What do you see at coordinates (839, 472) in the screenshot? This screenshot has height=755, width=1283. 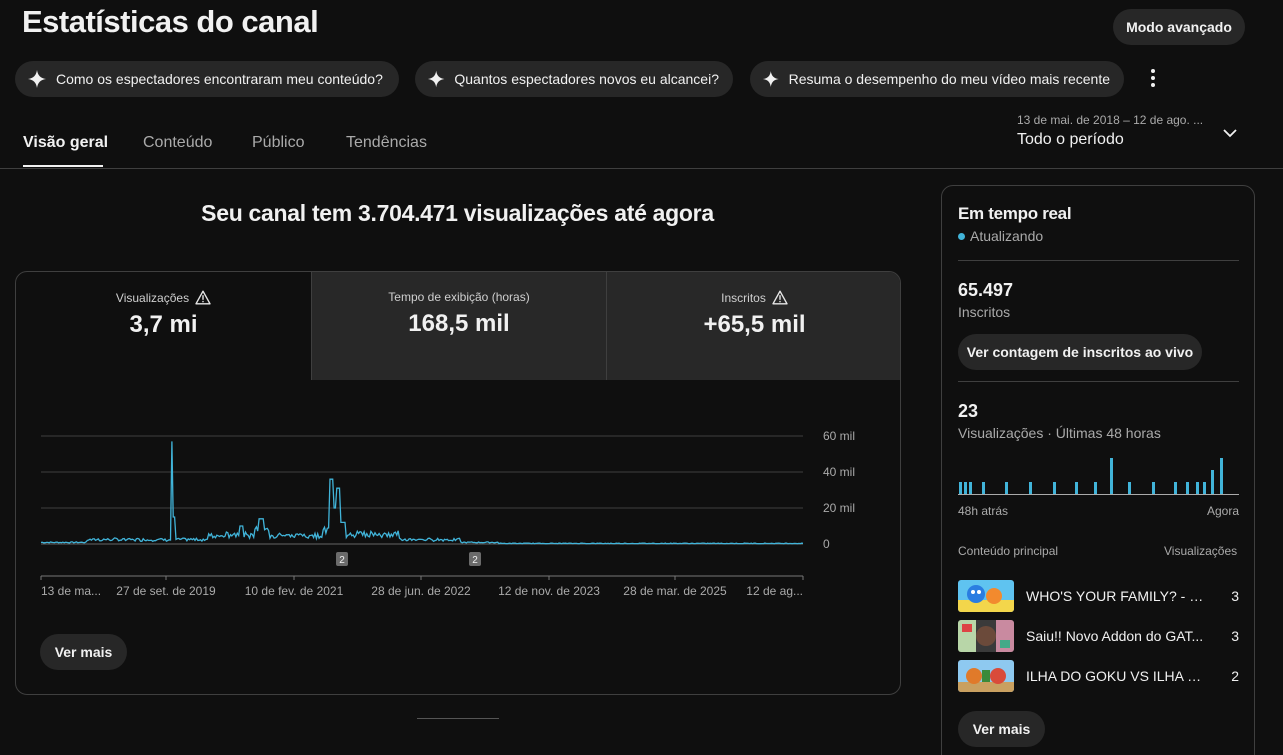 I see `y-tick-label: 40 mil` at bounding box center [839, 472].